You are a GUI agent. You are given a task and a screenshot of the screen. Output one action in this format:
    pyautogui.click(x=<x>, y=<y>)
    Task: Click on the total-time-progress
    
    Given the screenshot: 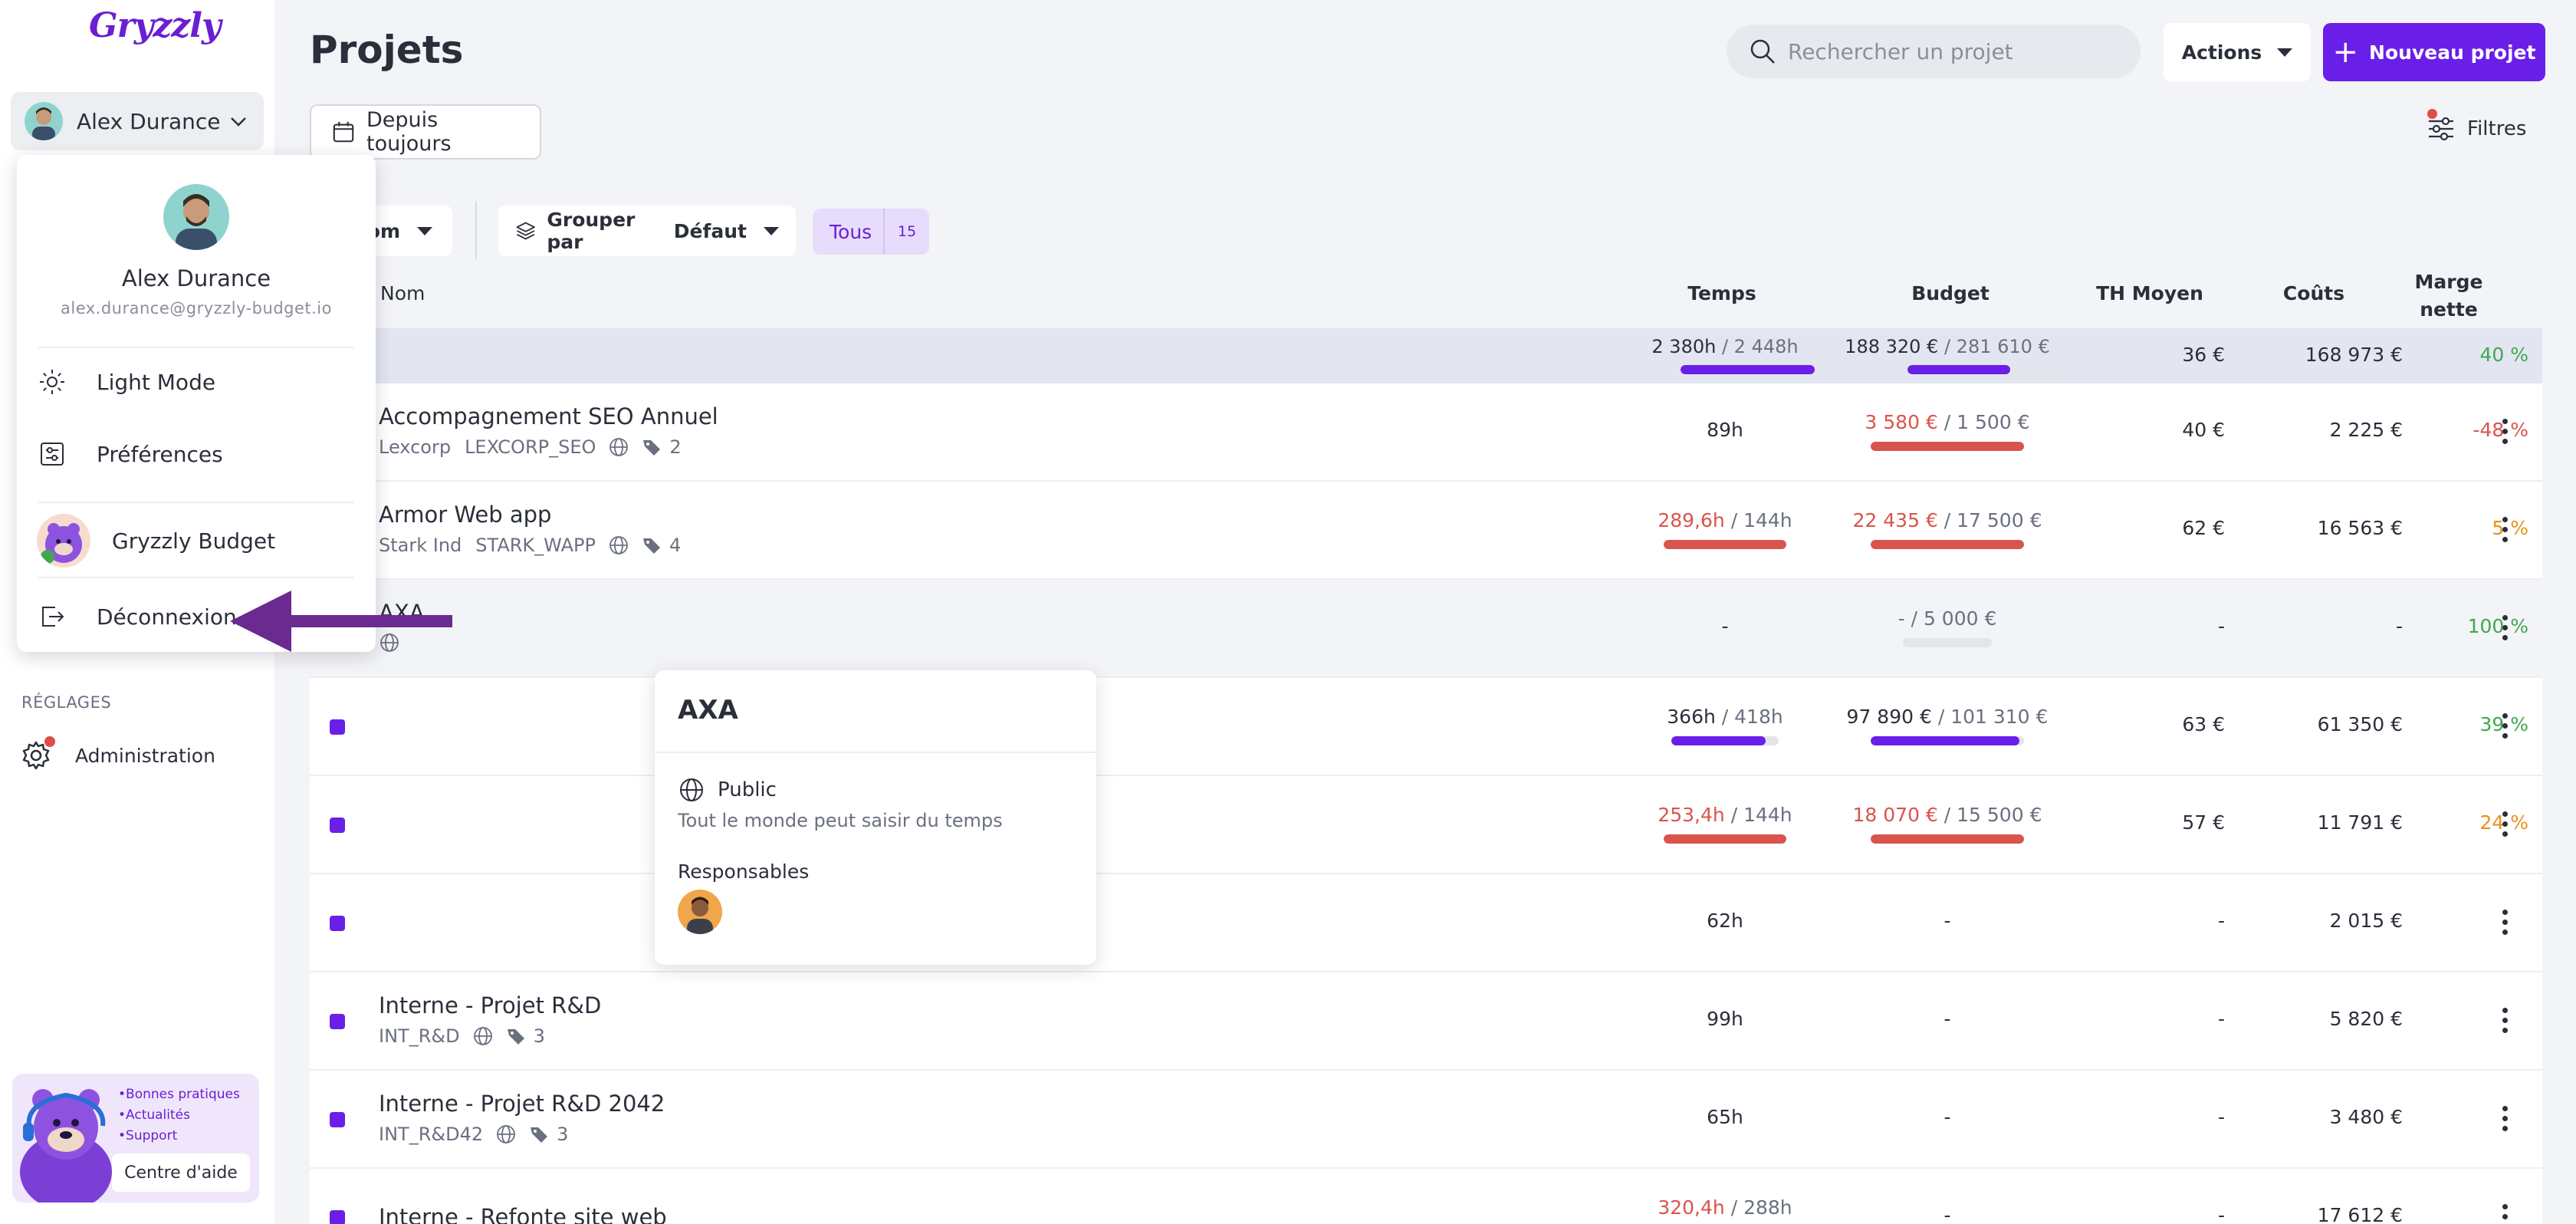 What is the action you would take?
    pyautogui.click(x=1750, y=369)
    